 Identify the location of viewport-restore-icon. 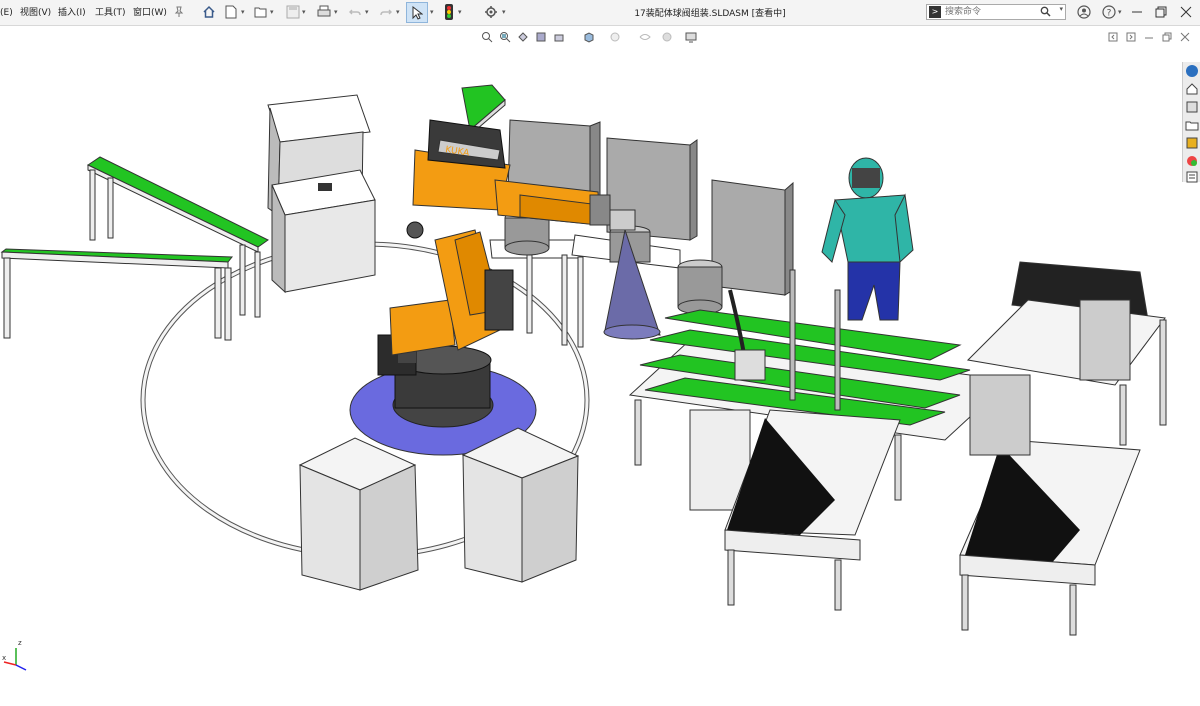
(1168, 38).